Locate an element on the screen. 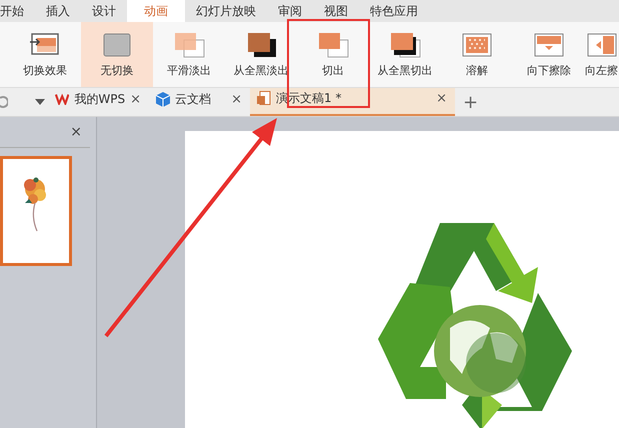 The width and height of the screenshot is (619, 428). cube-icon is located at coordinates (163, 99).